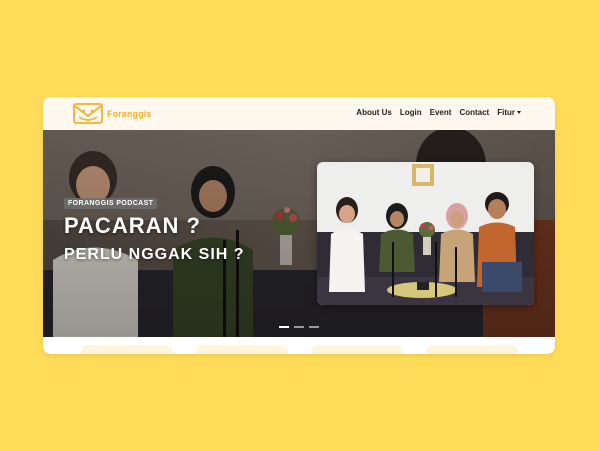  Describe the element at coordinates (132, 225) in the screenshot. I see `hero-headline: PACARAN ?` at that location.